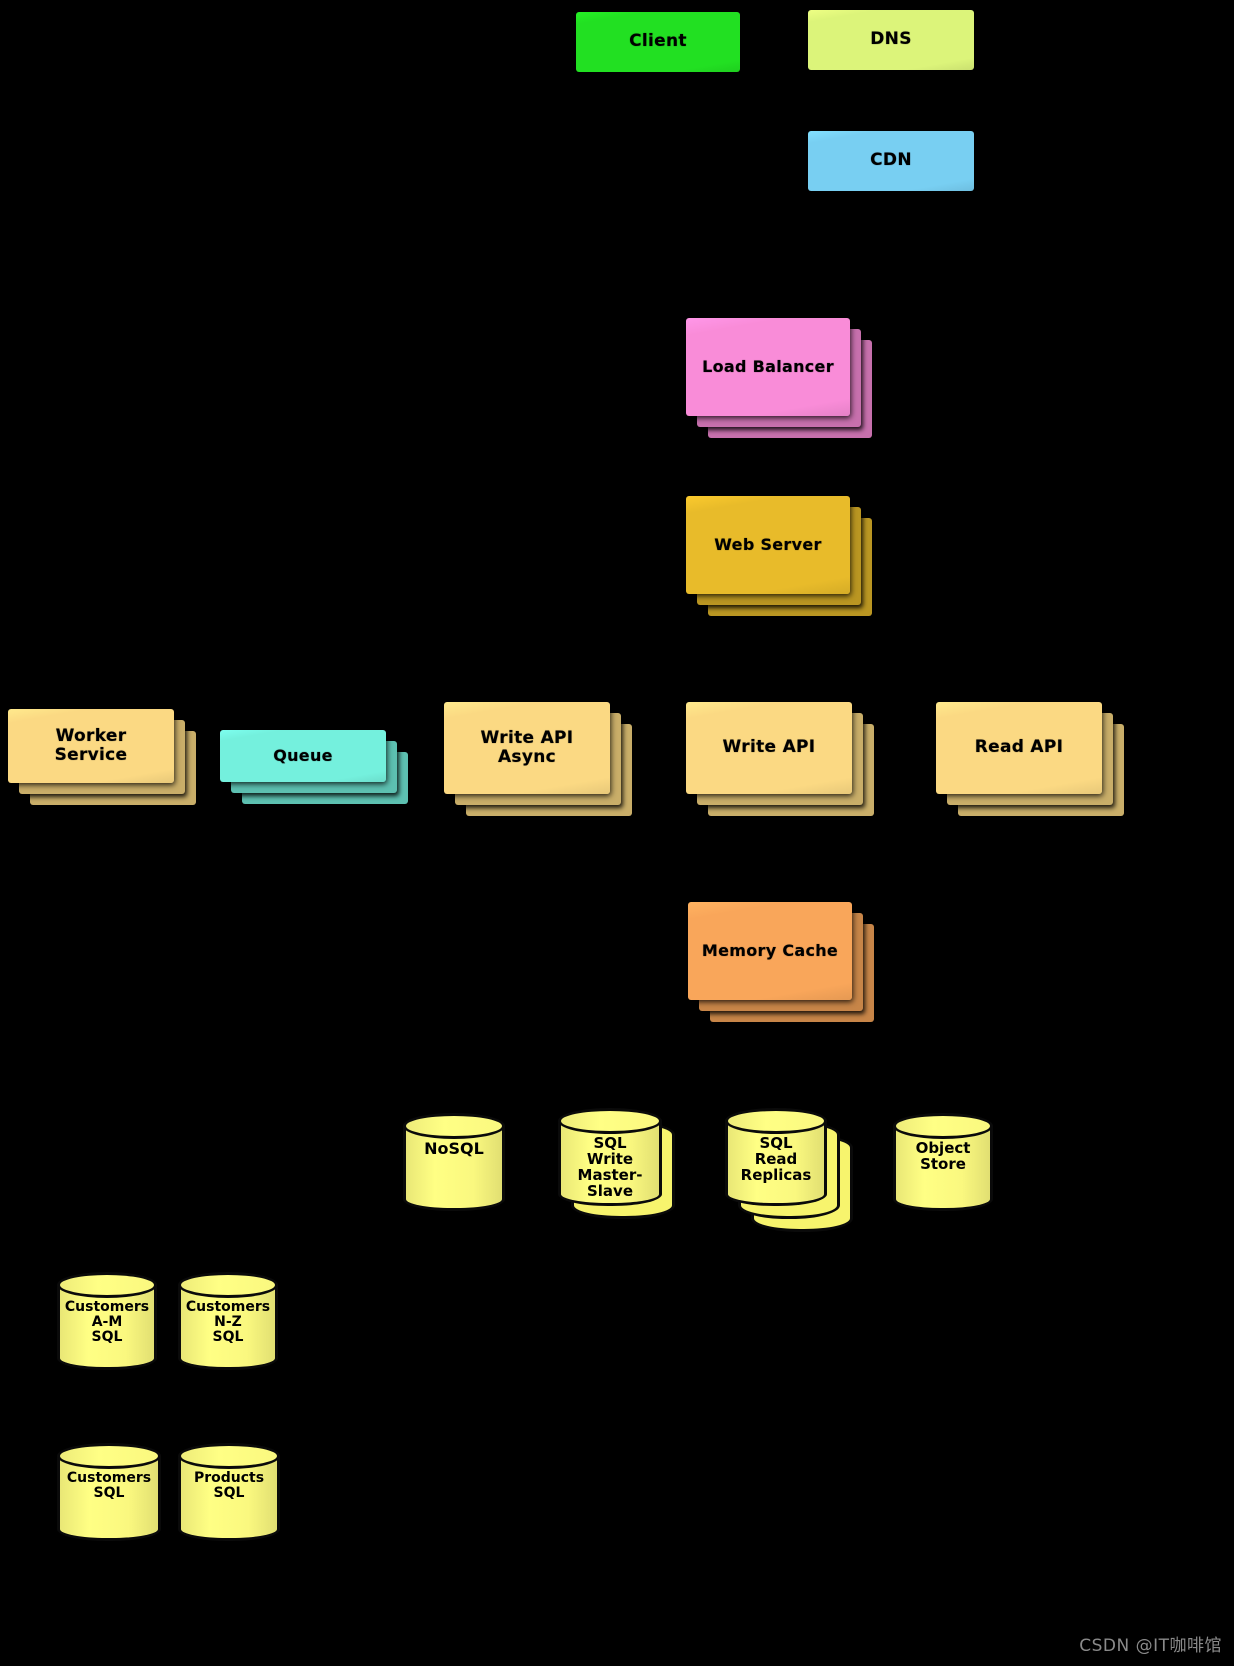 The height and width of the screenshot is (1666, 1234). What do you see at coordinates (943, 1126) in the screenshot?
I see `node-object-store-cylinder-top` at bounding box center [943, 1126].